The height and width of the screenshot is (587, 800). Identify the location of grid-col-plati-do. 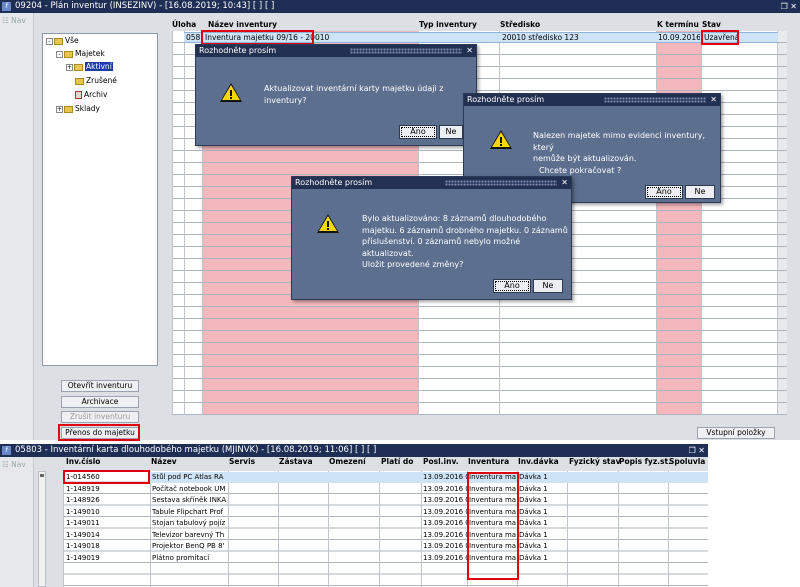
(400, 529).